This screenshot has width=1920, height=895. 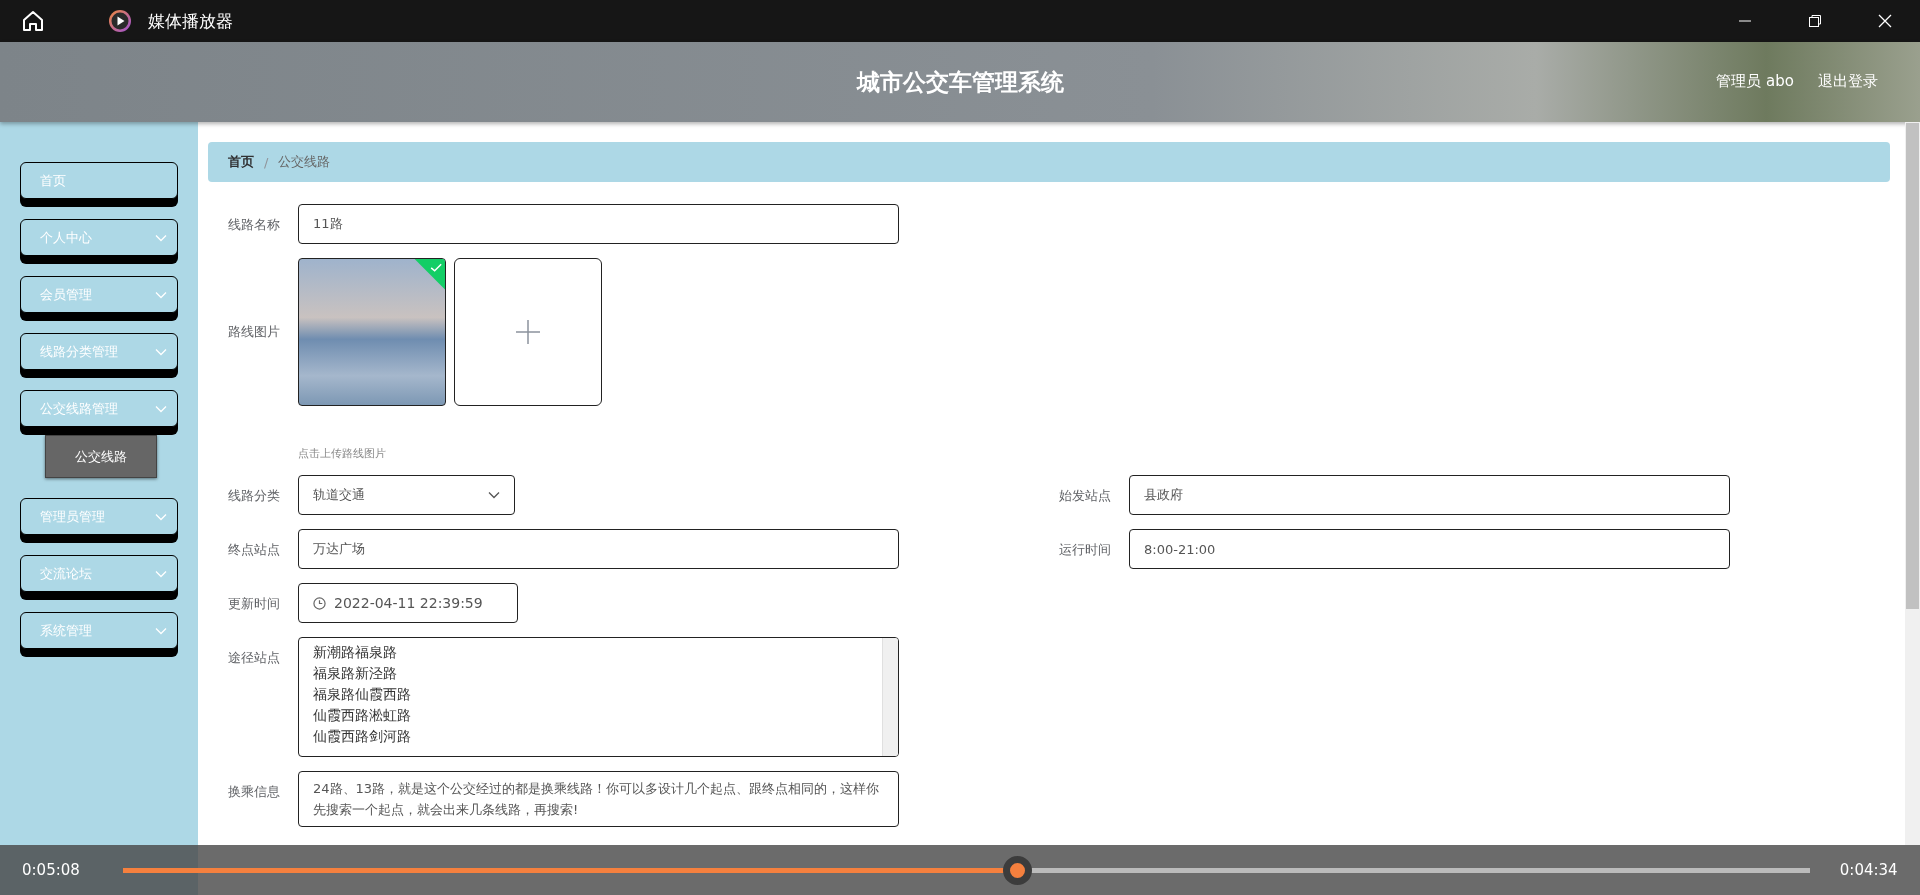 What do you see at coordinates (355, 652) in the screenshot?
I see `list-line: 新潮路福泉路` at bounding box center [355, 652].